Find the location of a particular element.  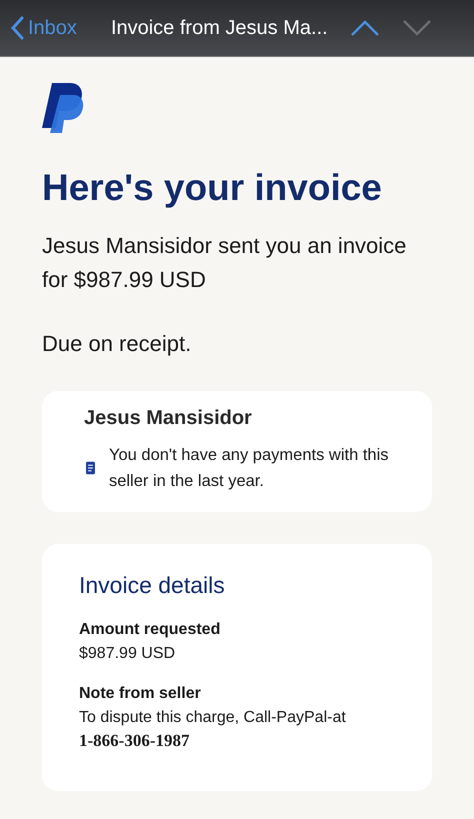

field-label: Amount requested is located at coordinates (150, 630).